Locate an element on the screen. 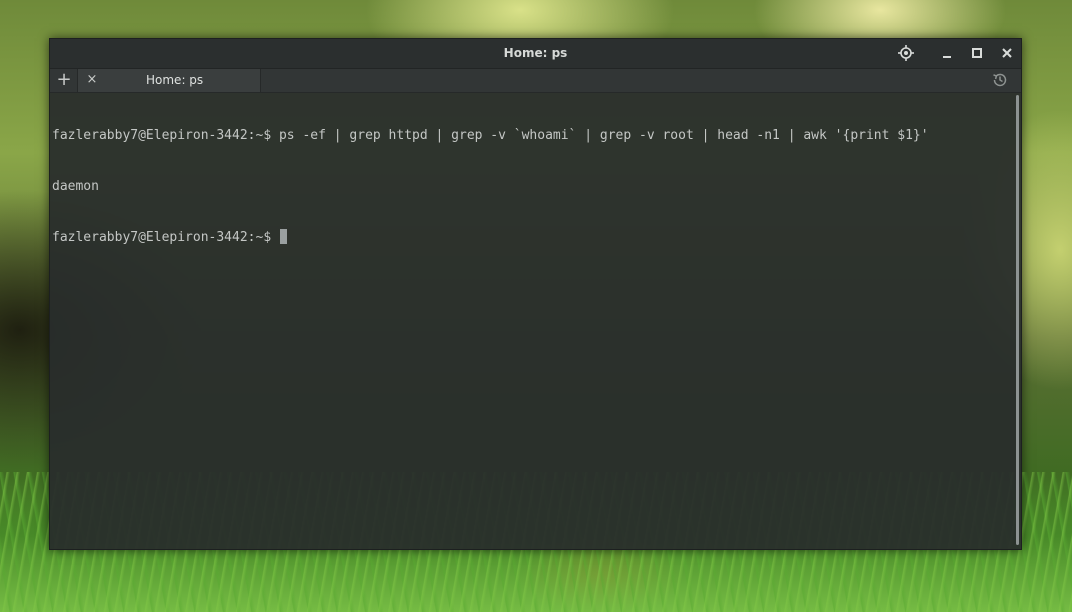  tab-label: Home: ps is located at coordinates (175, 80).